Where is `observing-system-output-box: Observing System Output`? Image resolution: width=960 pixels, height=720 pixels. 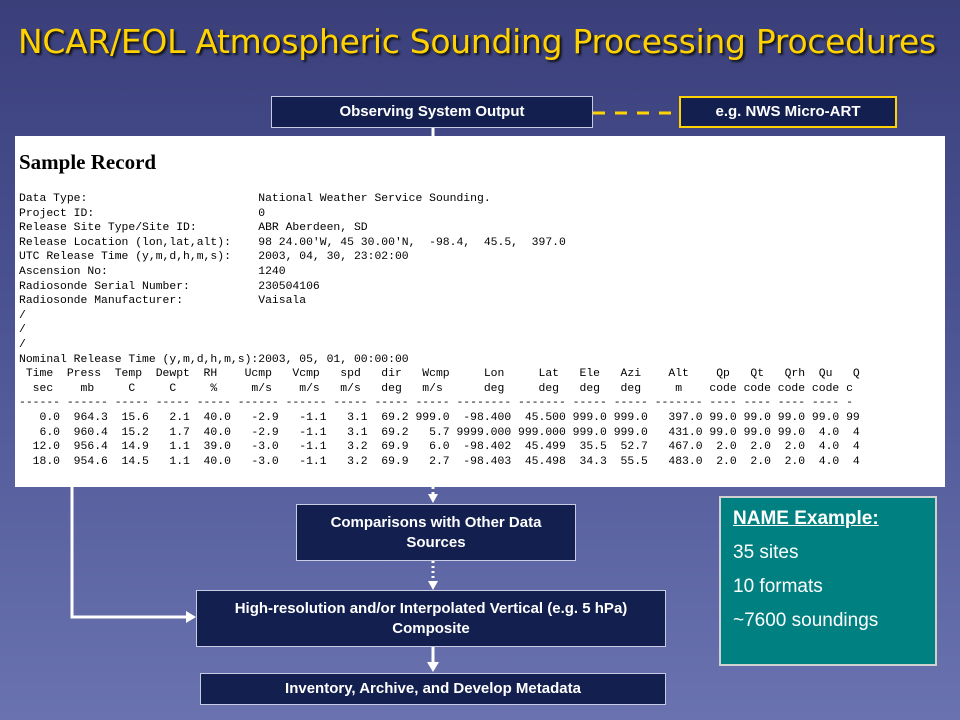 observing-system-output-box: Observing System Output is located at coordinates (432, 112).